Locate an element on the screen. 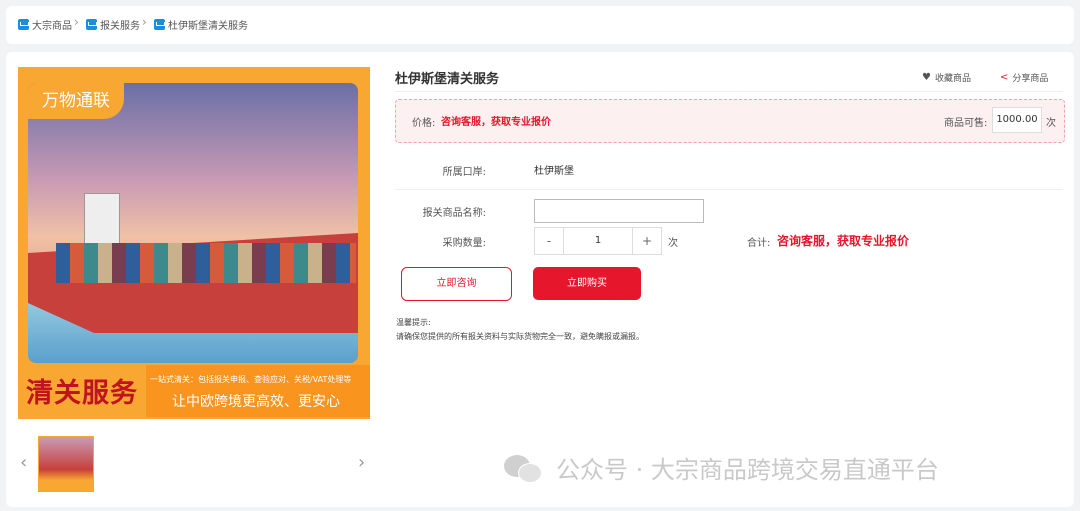 The width and height of the screenshot is (1080, 511). product-title: 杜伊斯堡清关服务 is located at coordinates (447, 79).